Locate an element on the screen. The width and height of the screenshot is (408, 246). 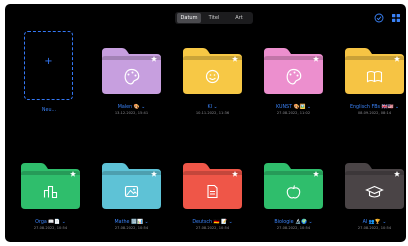
folder-name: Orga 📖📄 ⌄ is located at coordinates (50, 222).